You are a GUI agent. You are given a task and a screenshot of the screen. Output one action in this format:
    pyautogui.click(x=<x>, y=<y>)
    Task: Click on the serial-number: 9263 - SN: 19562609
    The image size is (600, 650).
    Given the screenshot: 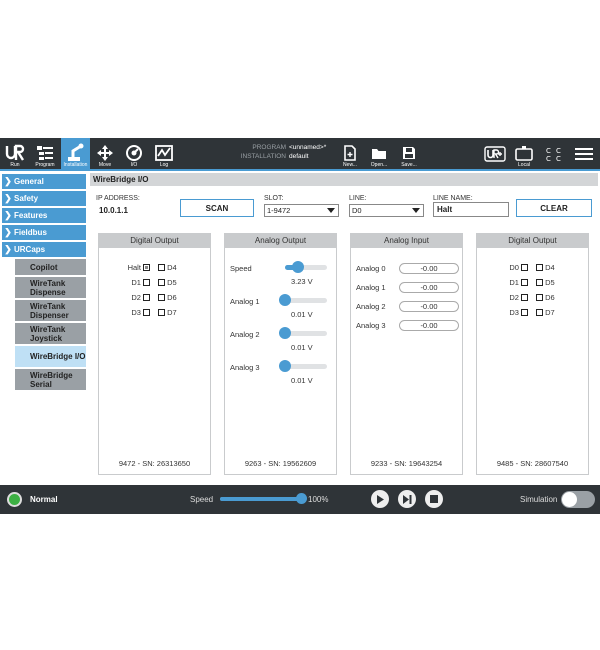 What is the action you would take?
    pyautogui.click(x=280, y=463)
    